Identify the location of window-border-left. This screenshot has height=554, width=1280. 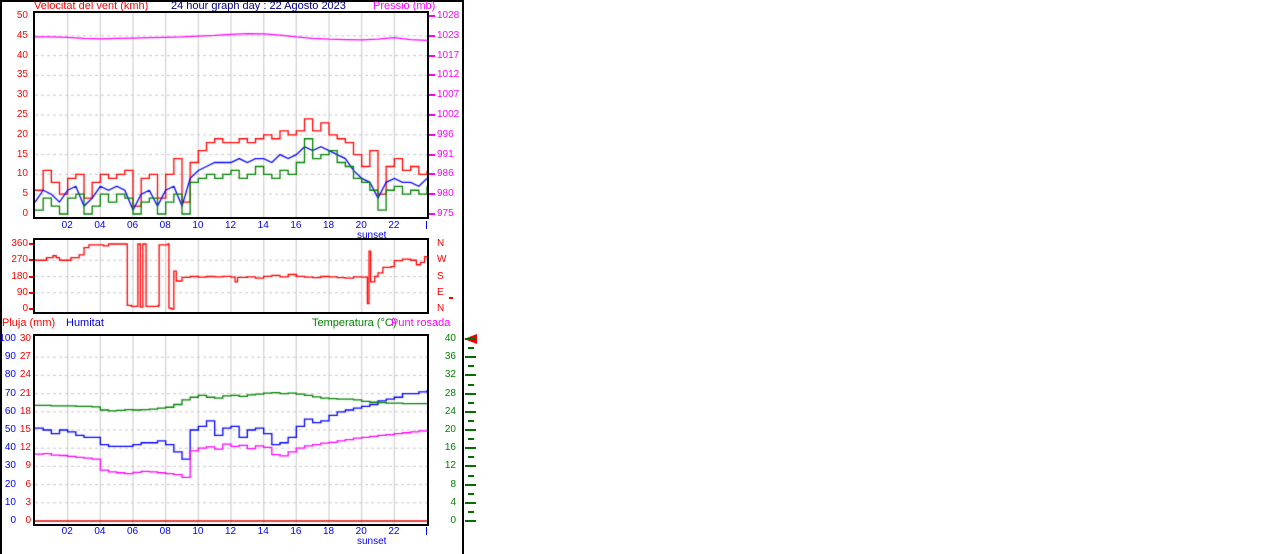
(1, 277).